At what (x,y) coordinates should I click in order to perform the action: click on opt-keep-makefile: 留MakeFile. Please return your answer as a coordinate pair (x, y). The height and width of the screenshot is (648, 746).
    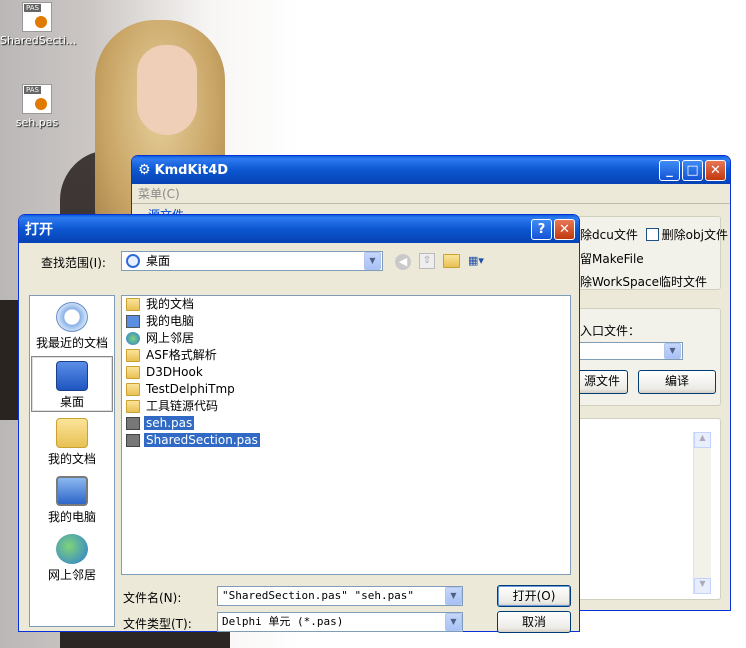
    Looking at the image, I should click on (612, 258).